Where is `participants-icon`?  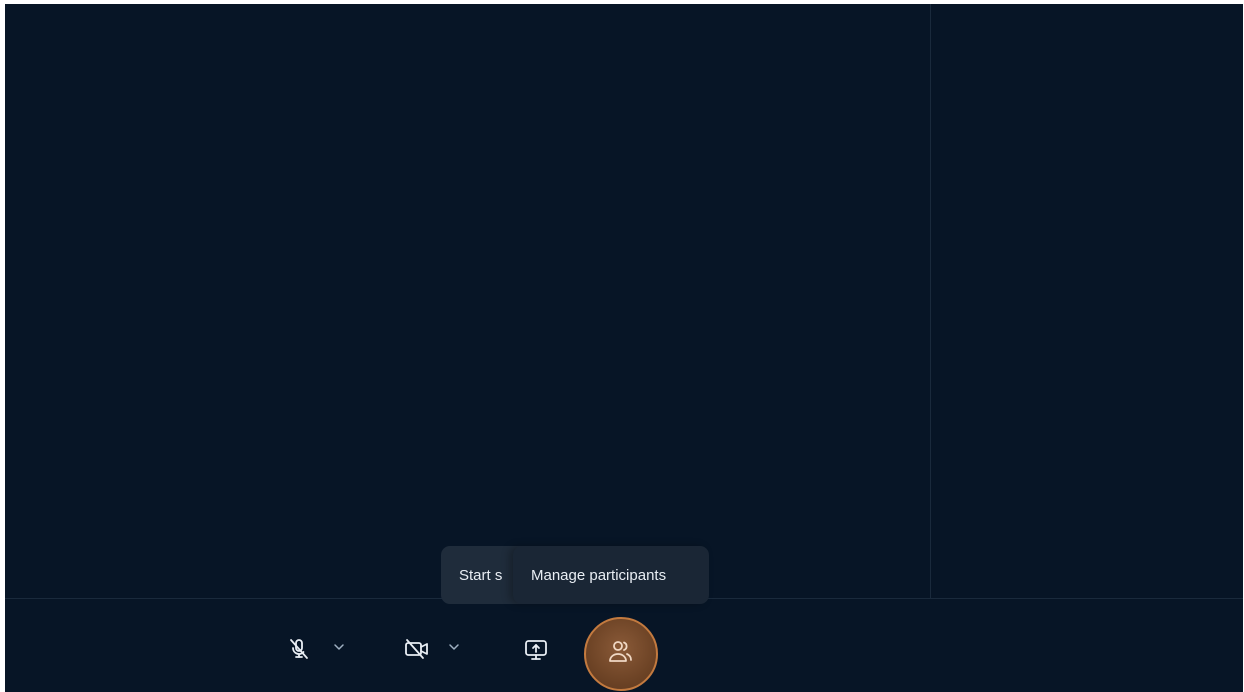
participants-icon is located at coordinates (621, 654).